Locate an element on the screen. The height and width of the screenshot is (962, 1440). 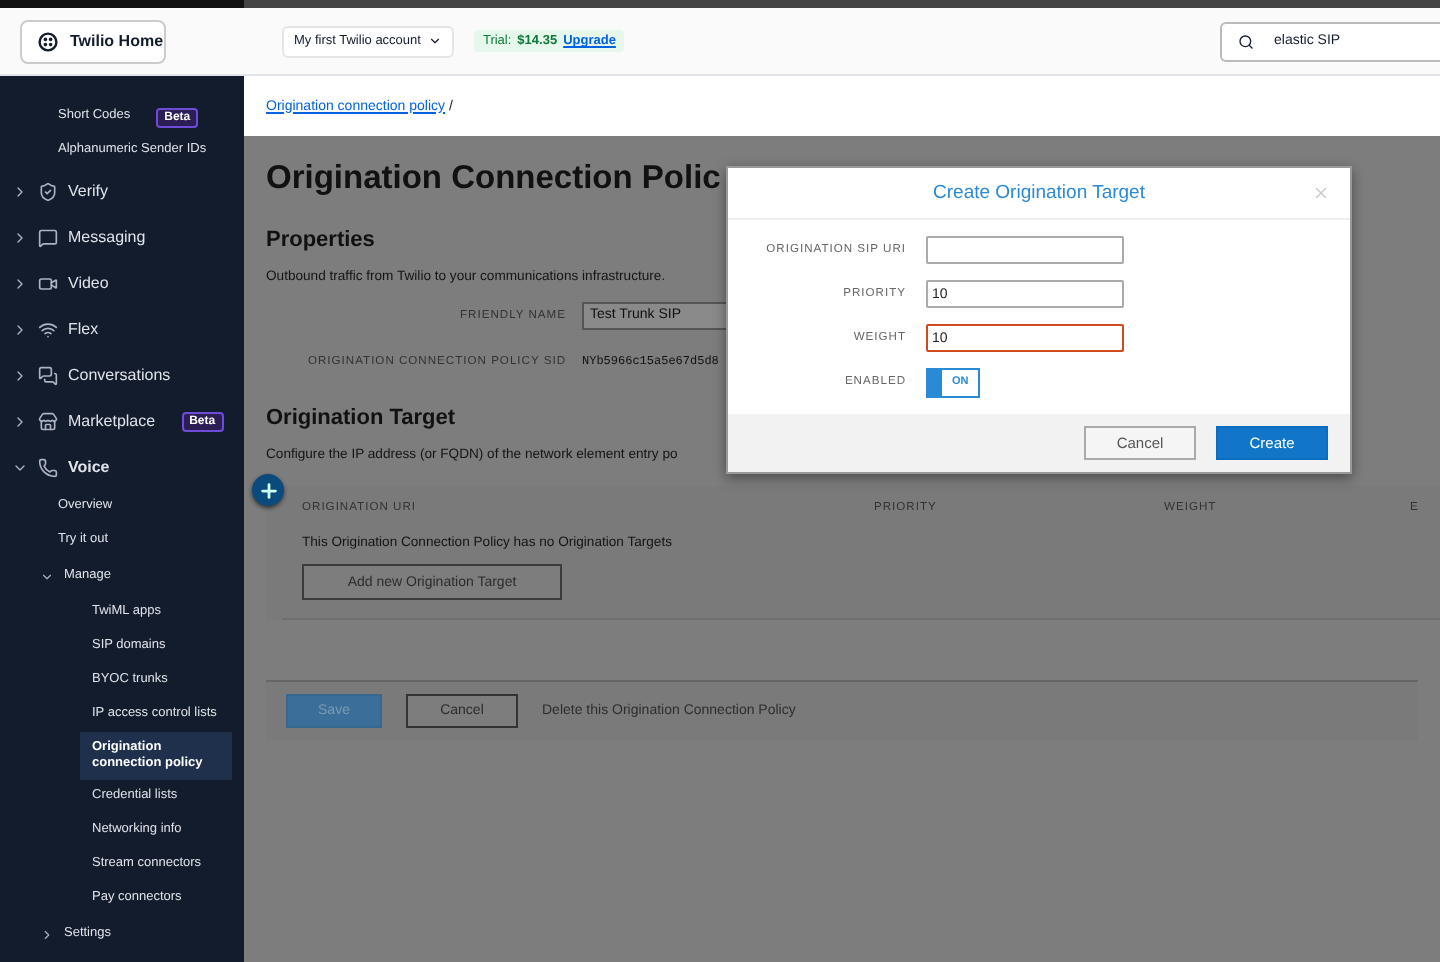
sidebar-item: Video is located at coordinates (122, 283).